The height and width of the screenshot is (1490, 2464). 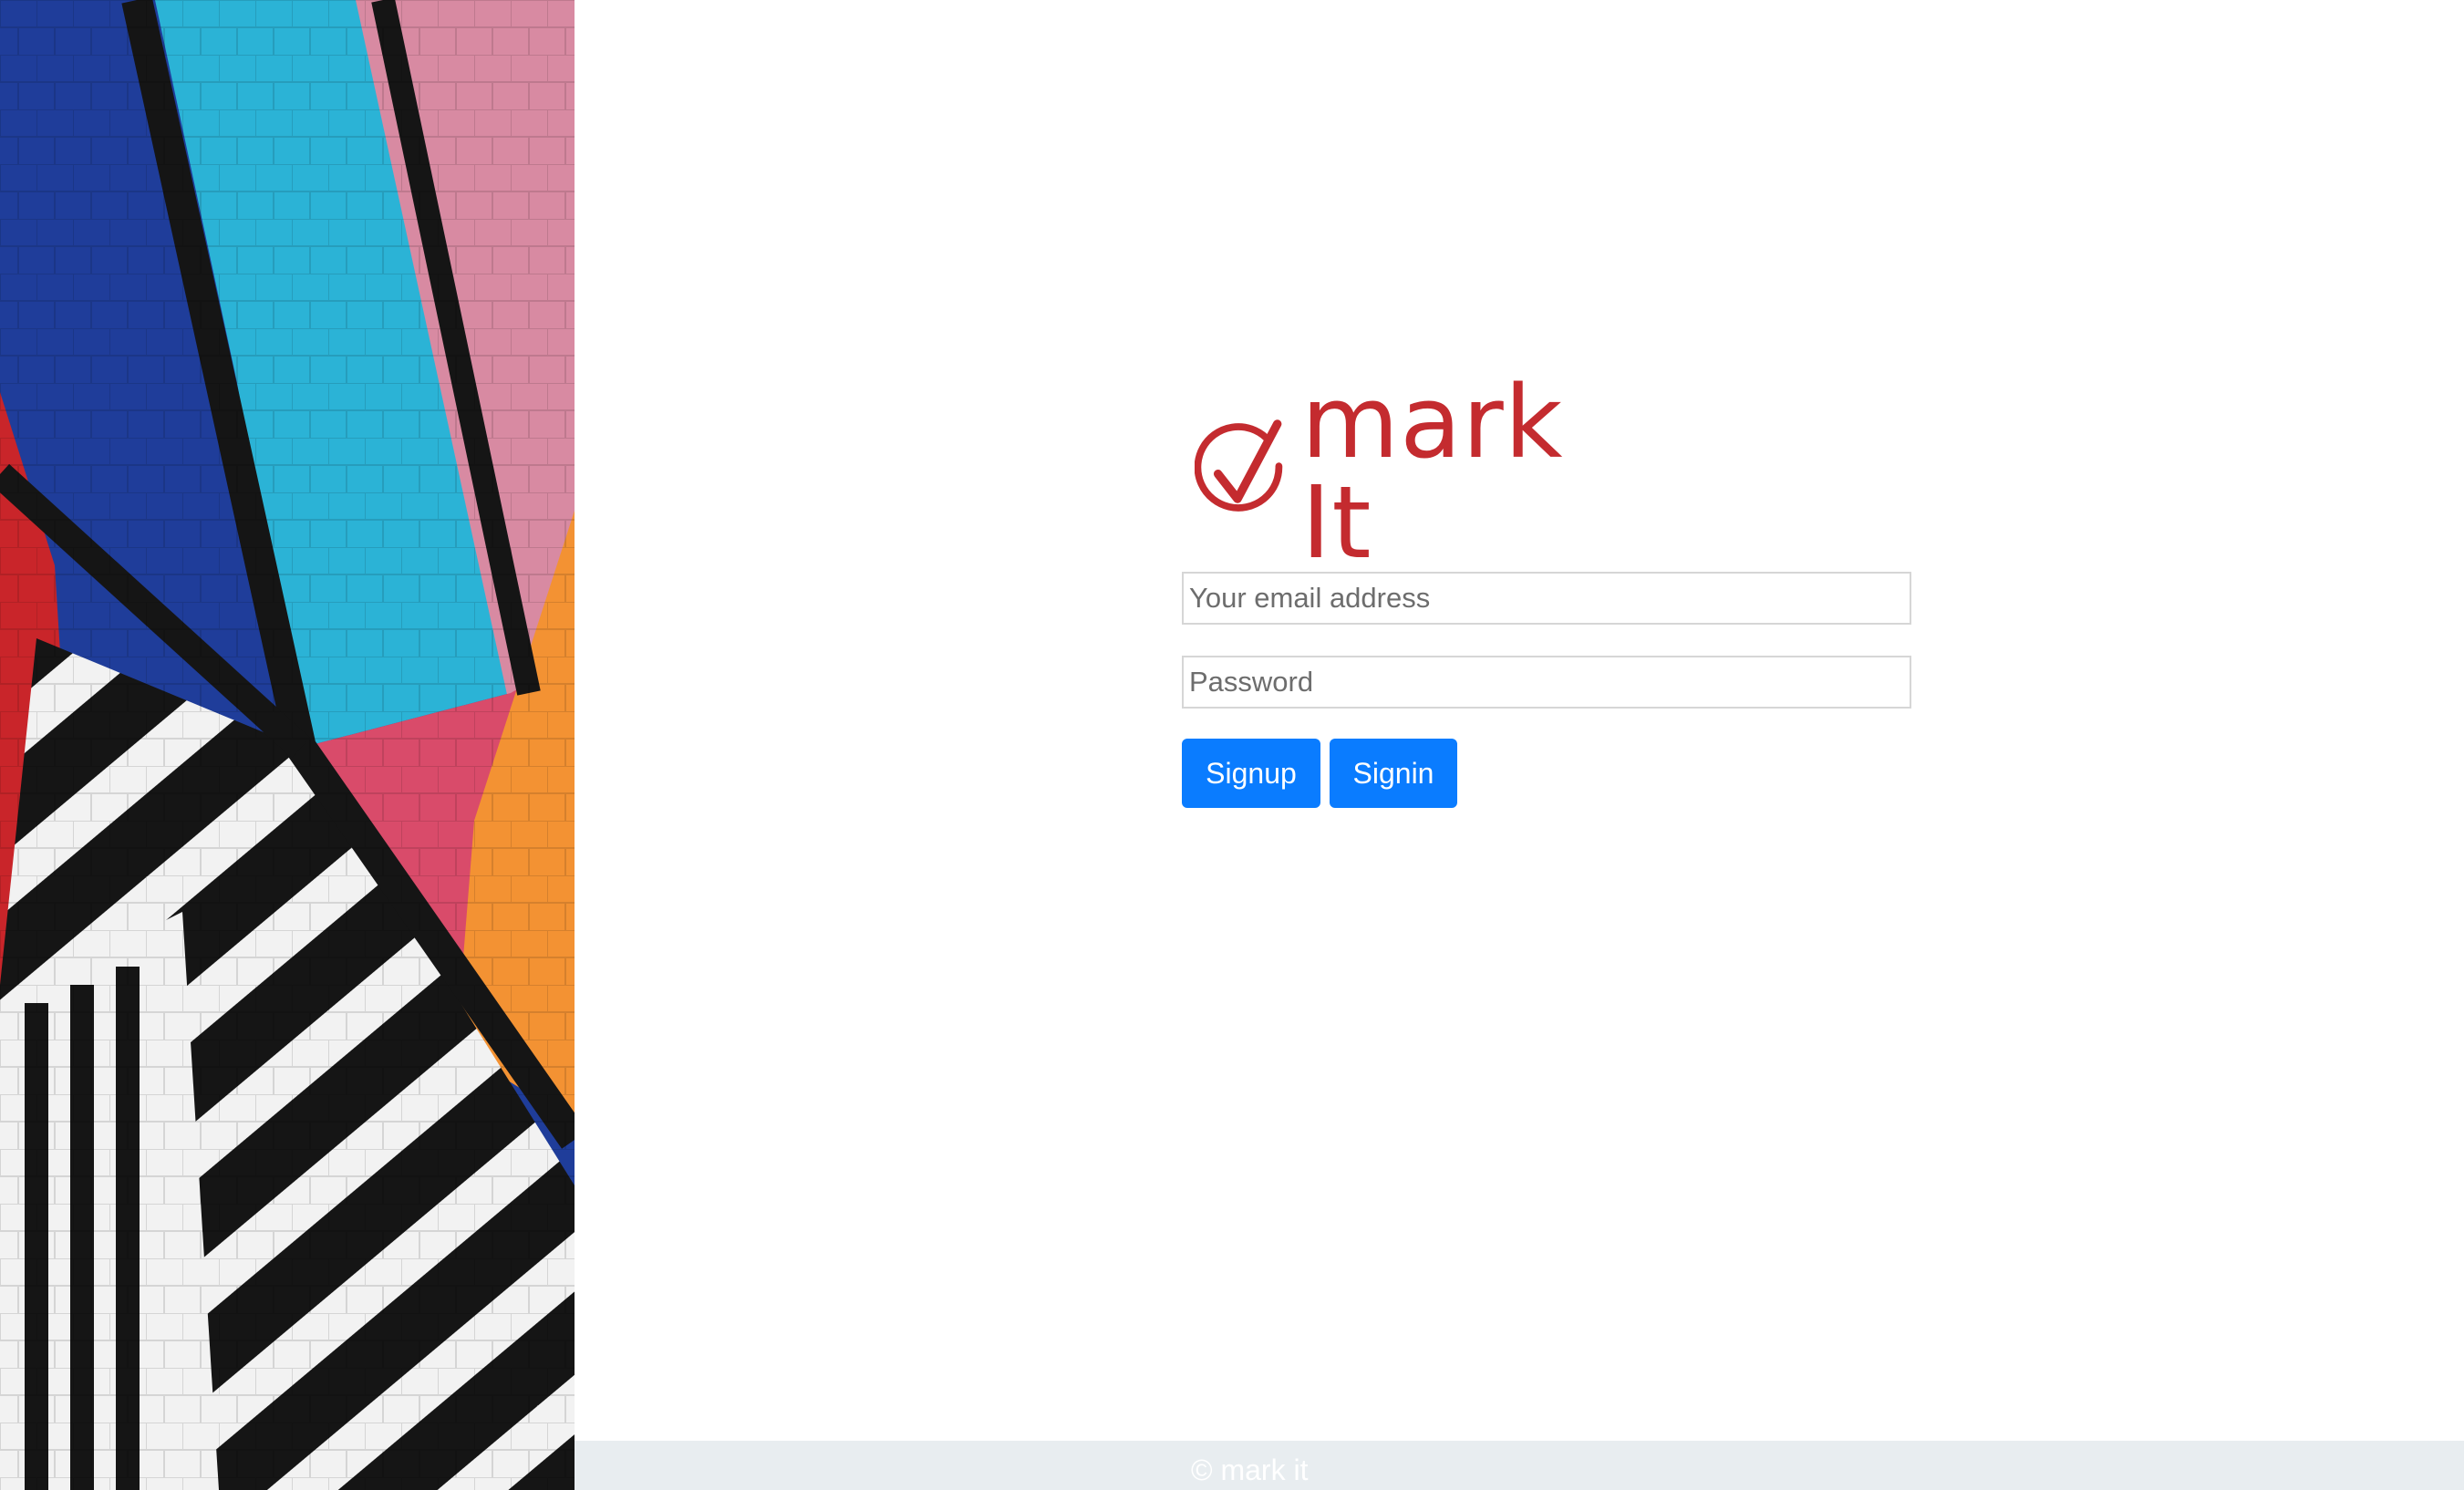 What do you see at coordinates (1432, 472) in the screenshot?
I see `brand-name: mark It` at bounding box center [1432, 472].